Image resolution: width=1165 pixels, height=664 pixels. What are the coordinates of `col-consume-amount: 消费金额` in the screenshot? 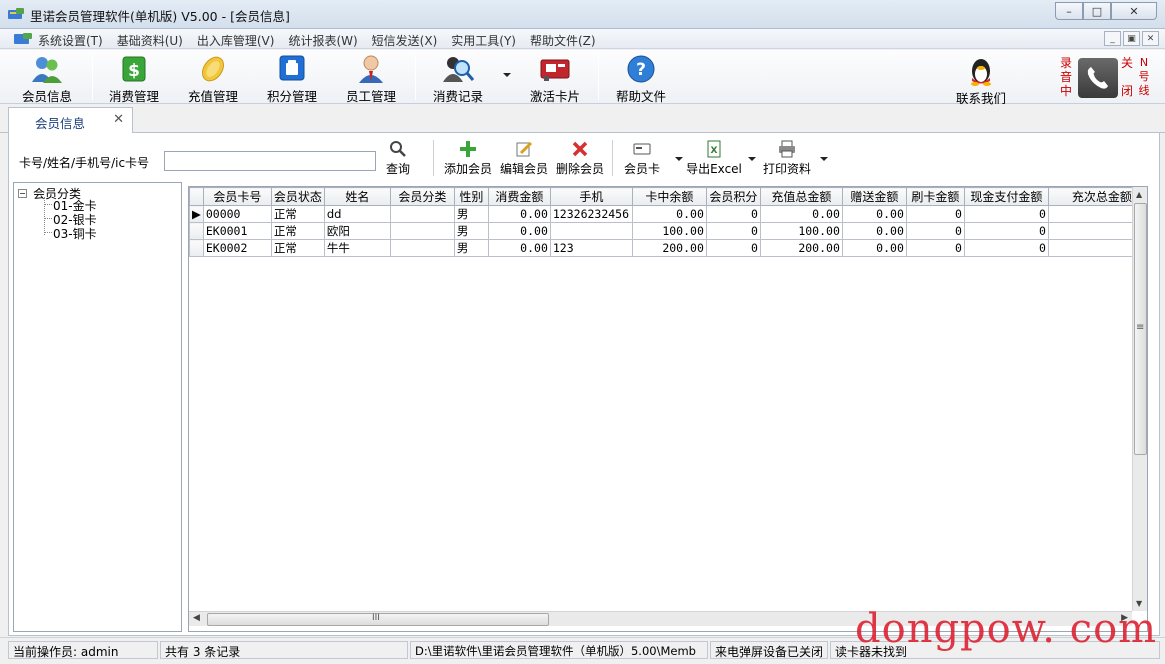 It's located at (519, 196).